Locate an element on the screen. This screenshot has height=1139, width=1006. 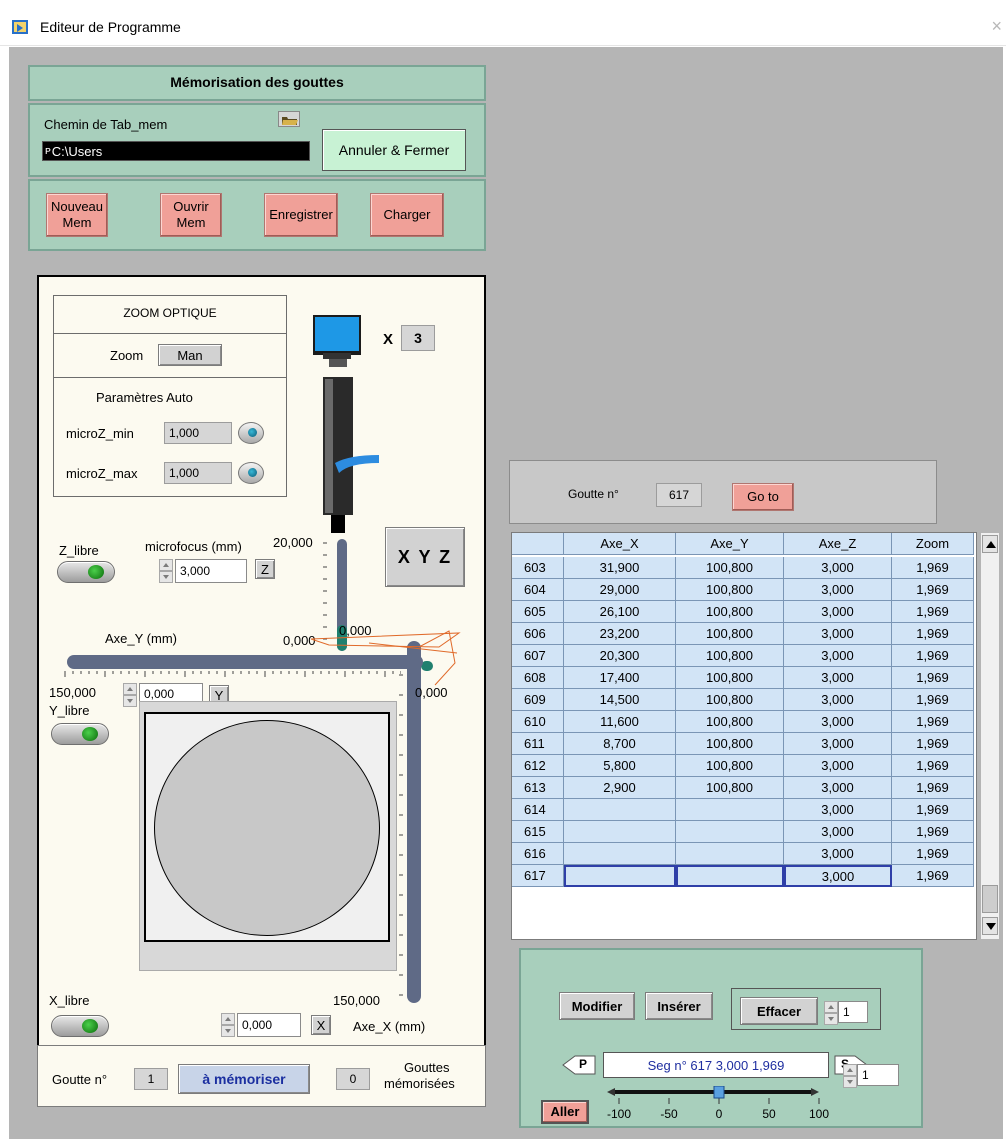
table-row: 614 3,000 1,969 is located at coordinates (745, 810).